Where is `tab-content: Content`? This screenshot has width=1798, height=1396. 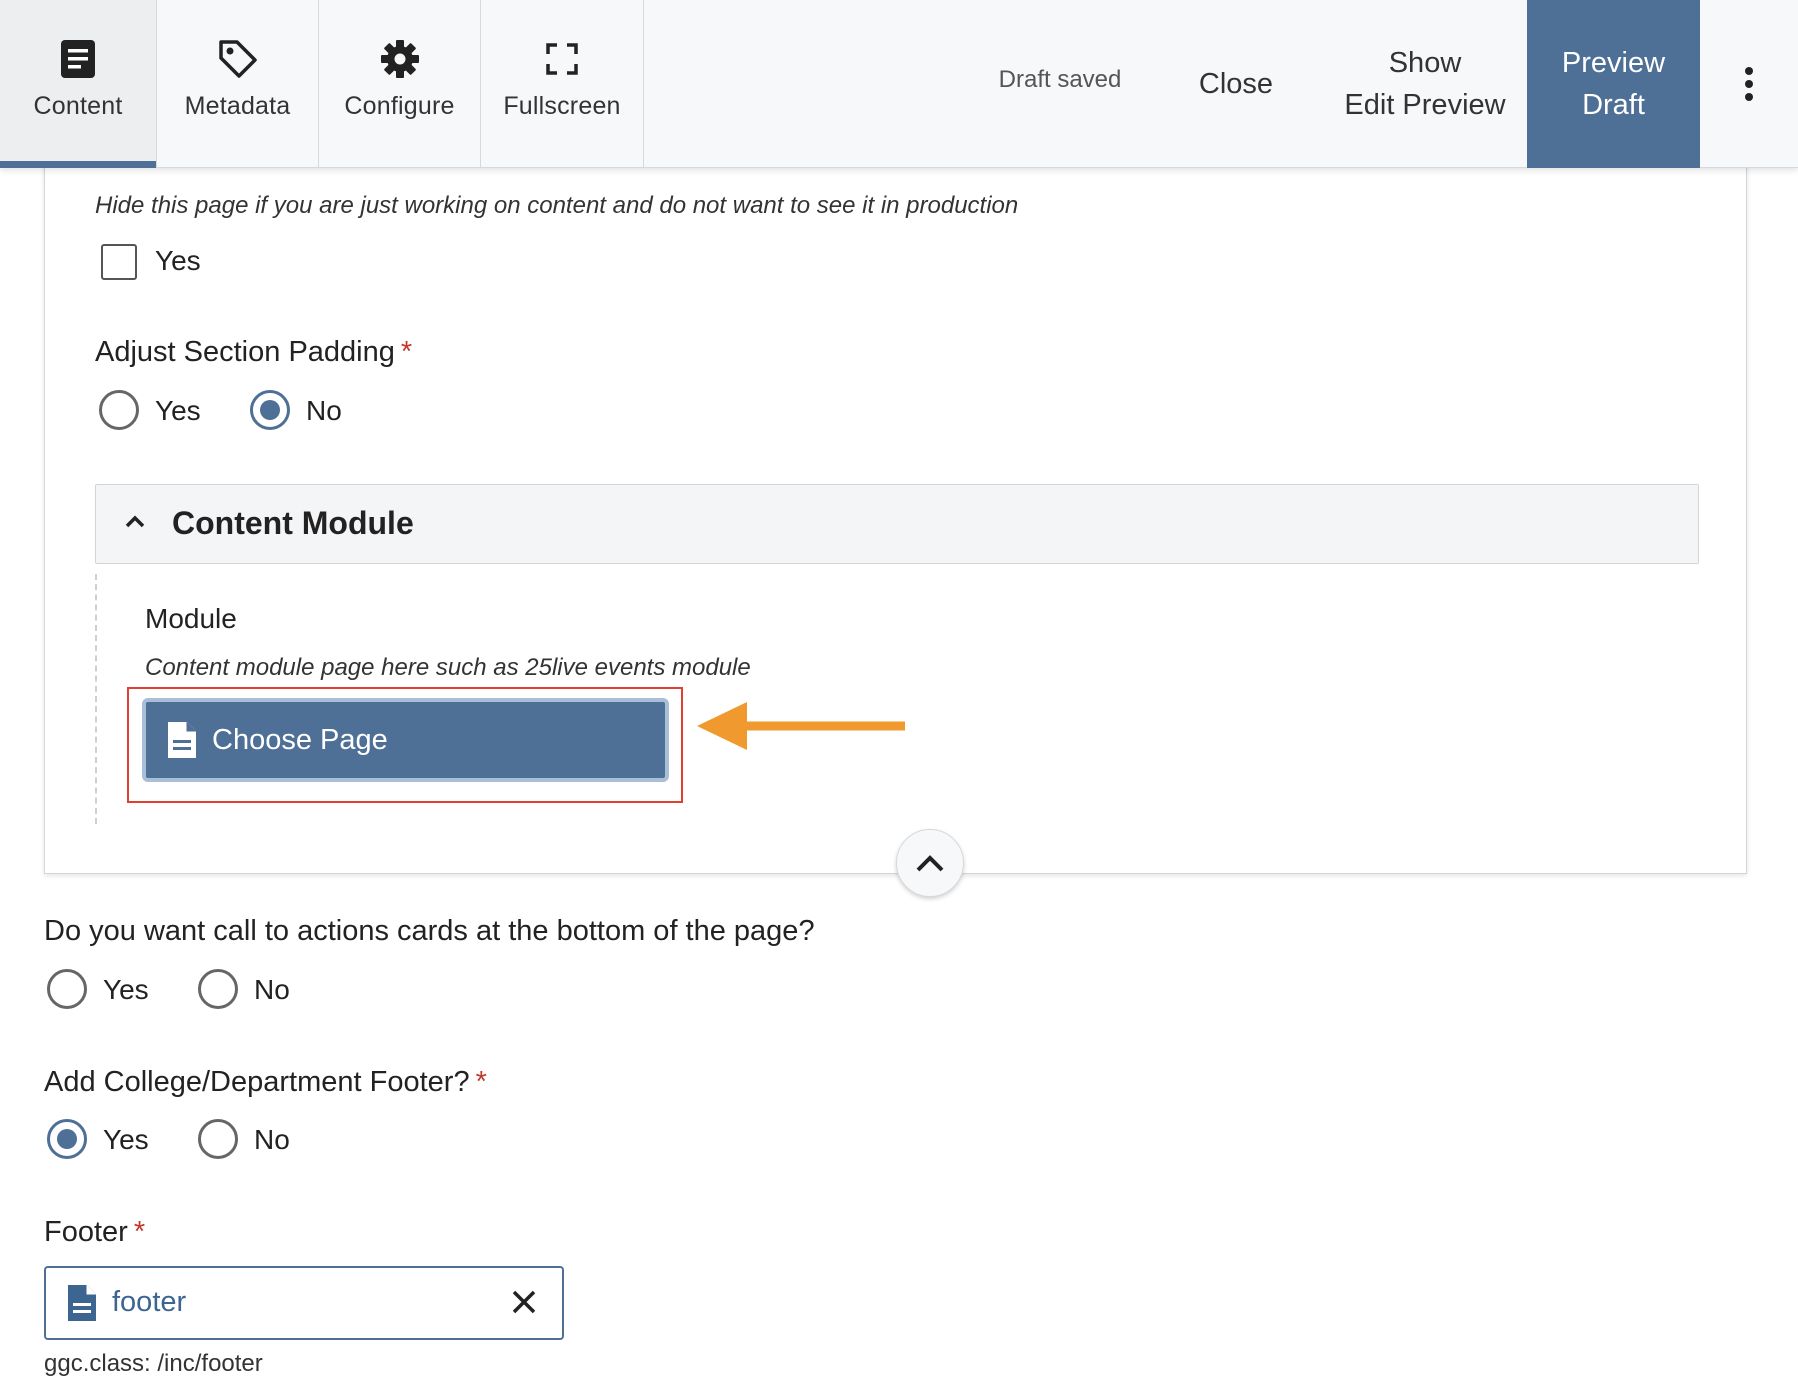 tab-content: Content is located at coordinates (78, 84).